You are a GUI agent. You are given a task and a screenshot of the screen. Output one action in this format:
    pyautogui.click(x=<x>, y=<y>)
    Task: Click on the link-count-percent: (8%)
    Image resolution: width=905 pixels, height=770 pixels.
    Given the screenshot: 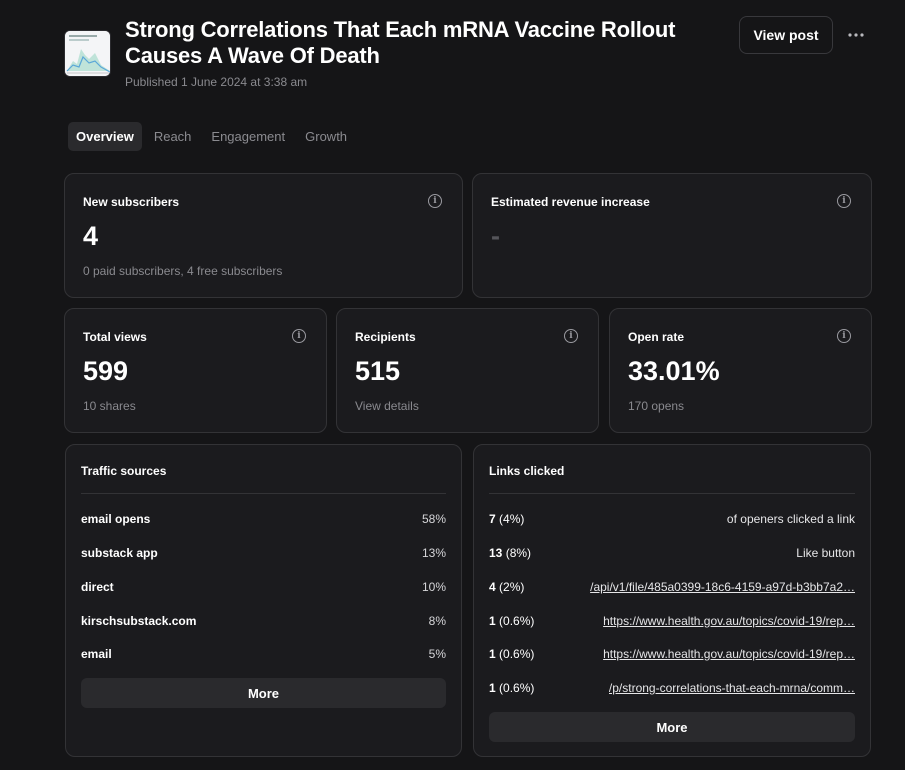 What is the action you would take?
    pyautogui.click(x=518, y=553)
    